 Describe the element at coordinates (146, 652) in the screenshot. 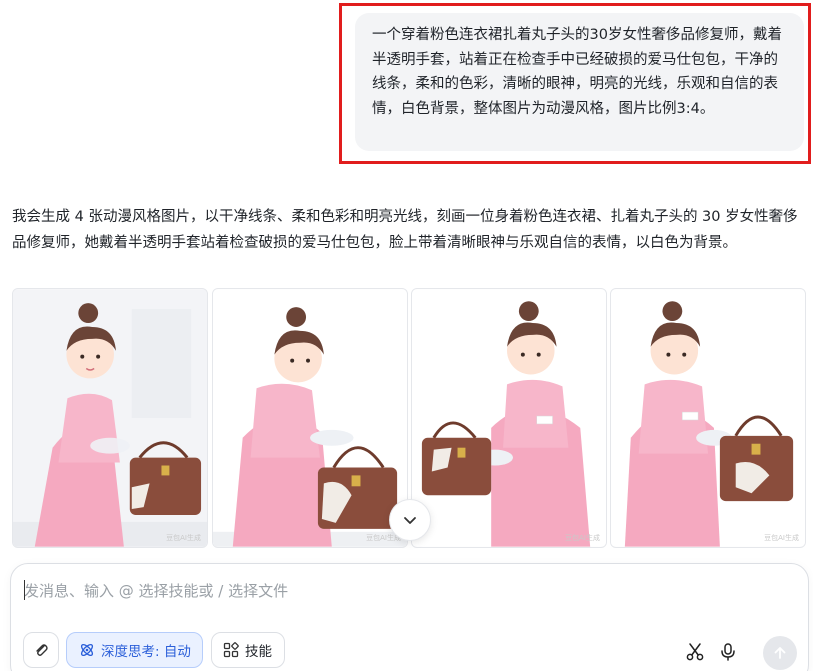

I see `deep-think-label: 深度思考: 自动` at that location.